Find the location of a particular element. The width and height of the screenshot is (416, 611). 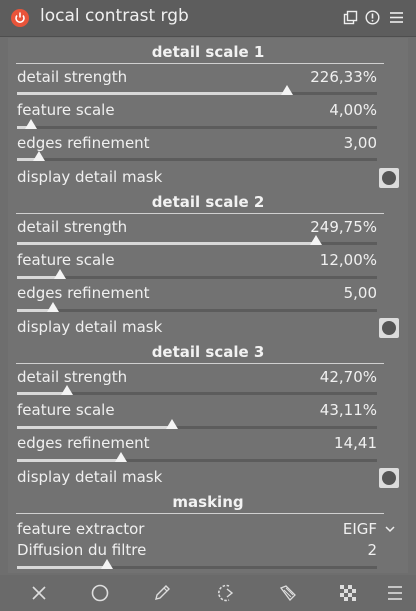

feature-scale-value: 12,00% is located at coordinates (348, 260).